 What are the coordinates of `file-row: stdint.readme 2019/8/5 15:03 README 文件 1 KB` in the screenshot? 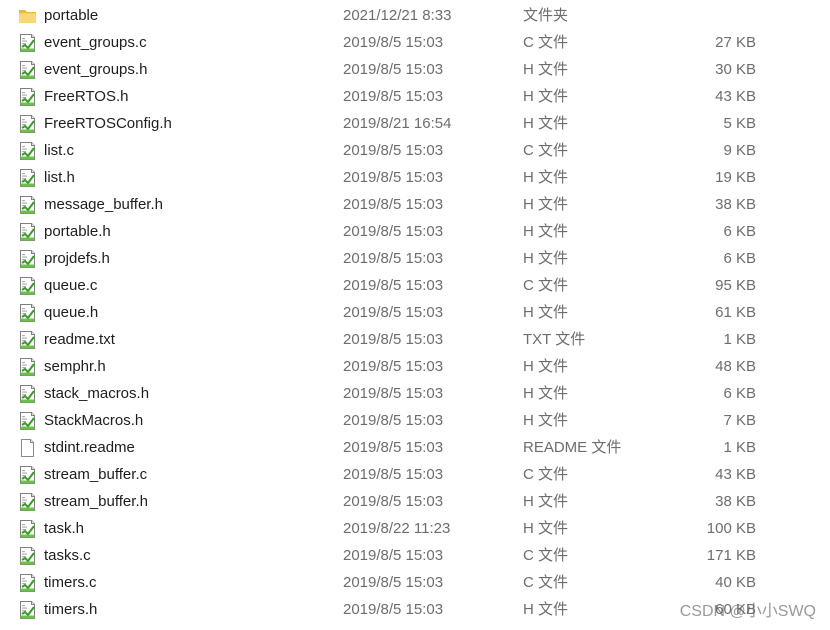 It's located at (415, 447).